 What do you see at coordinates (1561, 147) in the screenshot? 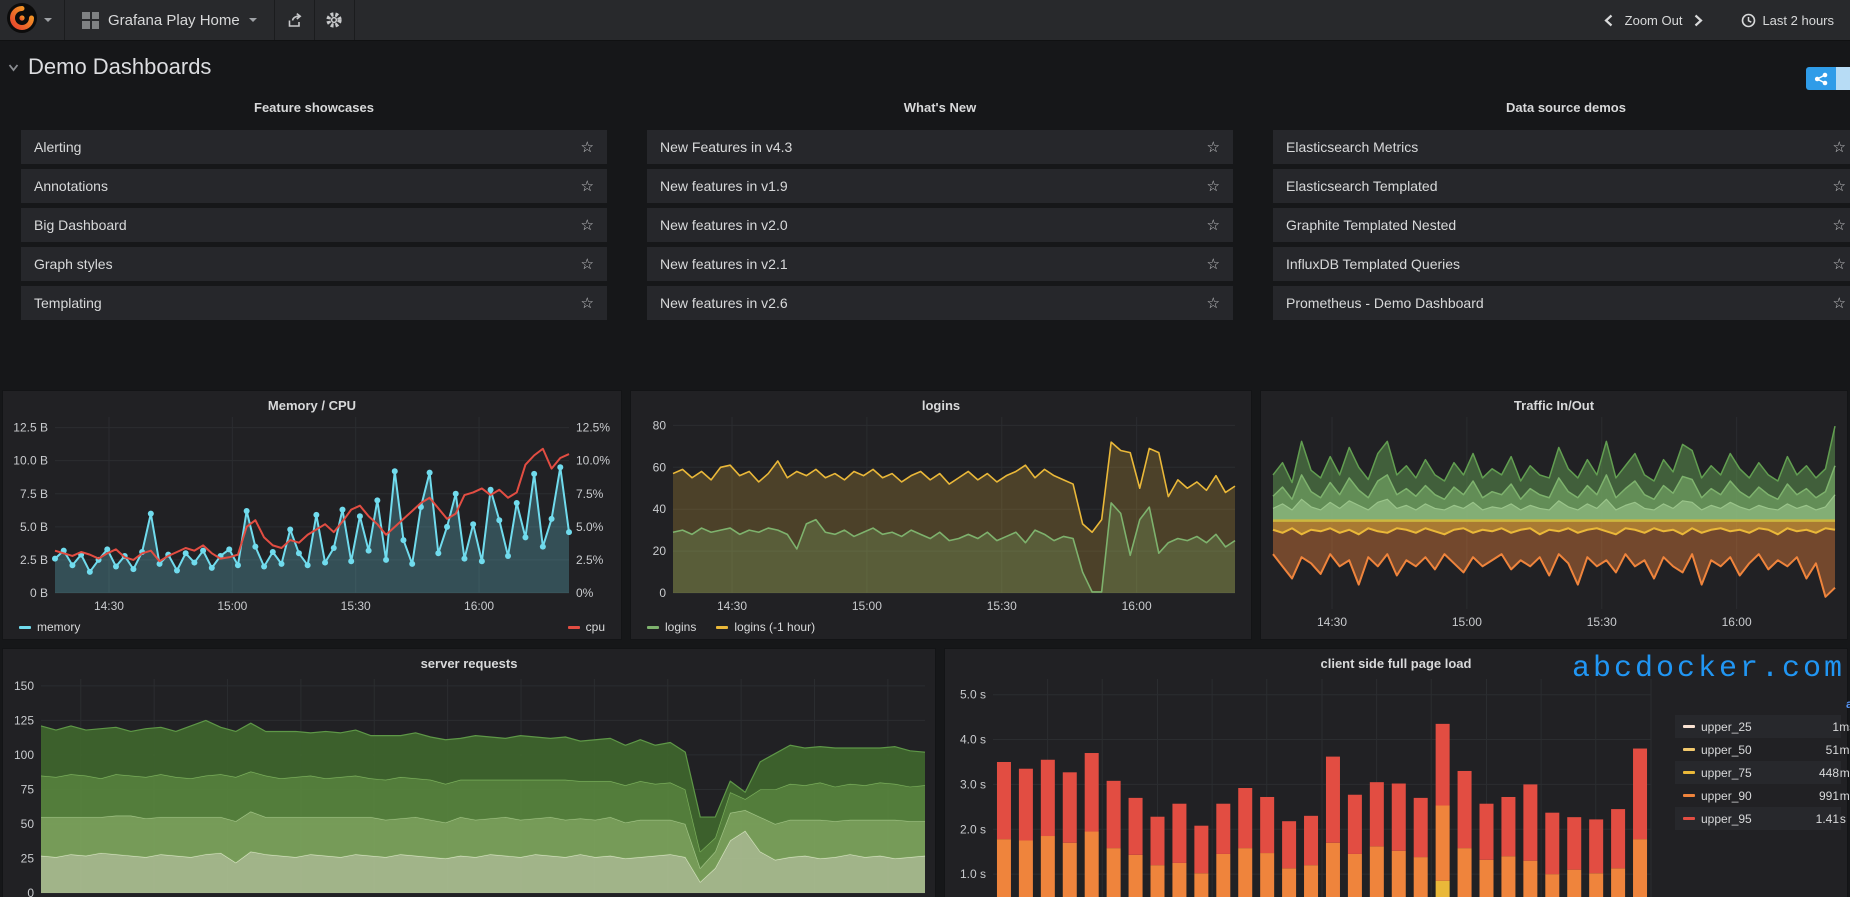
I see `dashboard-link-row: Elasticsearch Metrics ☆` at bounding box center [1561, 147].